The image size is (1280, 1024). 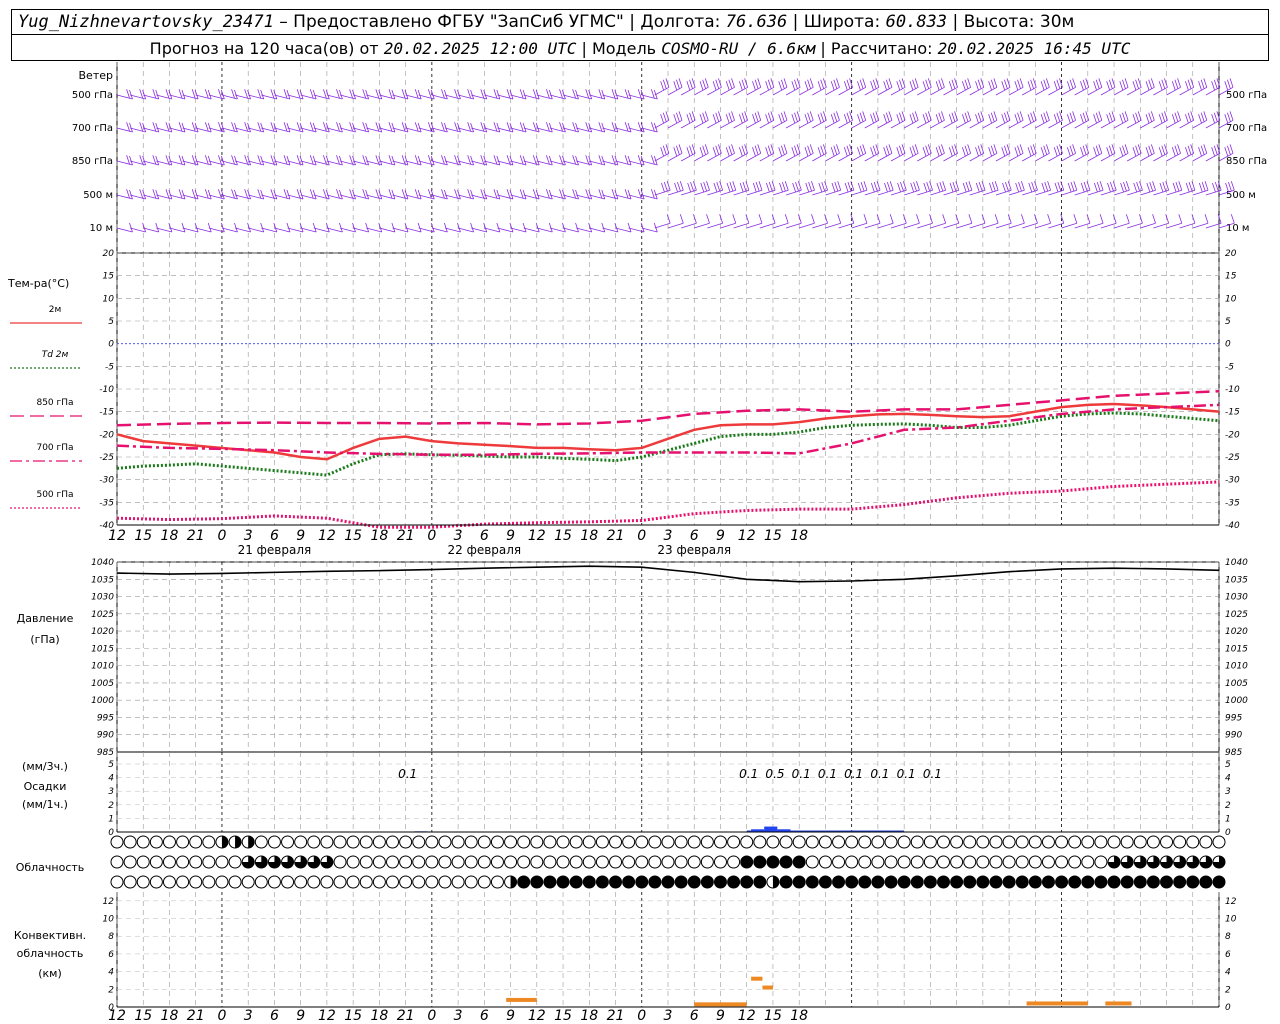 I want to click on conv-y-tick-left: 8, so click(x=111, y=937).